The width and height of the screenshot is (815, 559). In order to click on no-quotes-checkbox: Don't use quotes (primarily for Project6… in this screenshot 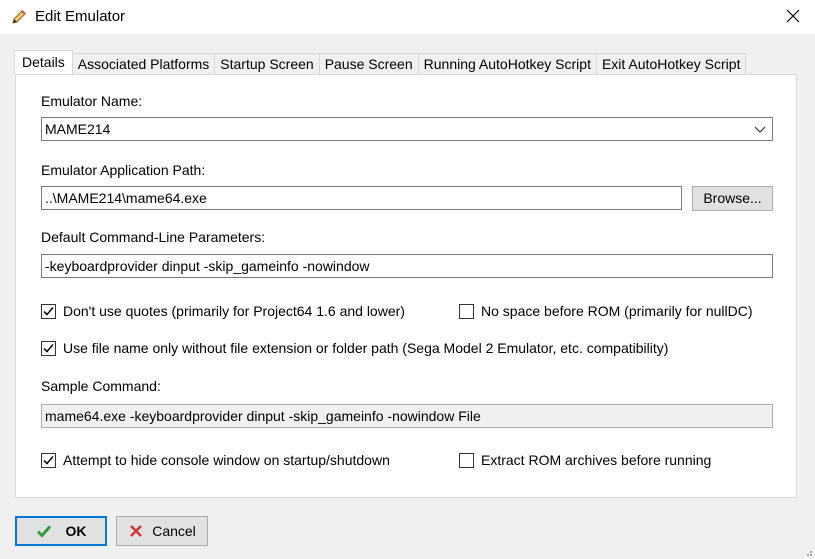, I will do `click(223, 311)`.